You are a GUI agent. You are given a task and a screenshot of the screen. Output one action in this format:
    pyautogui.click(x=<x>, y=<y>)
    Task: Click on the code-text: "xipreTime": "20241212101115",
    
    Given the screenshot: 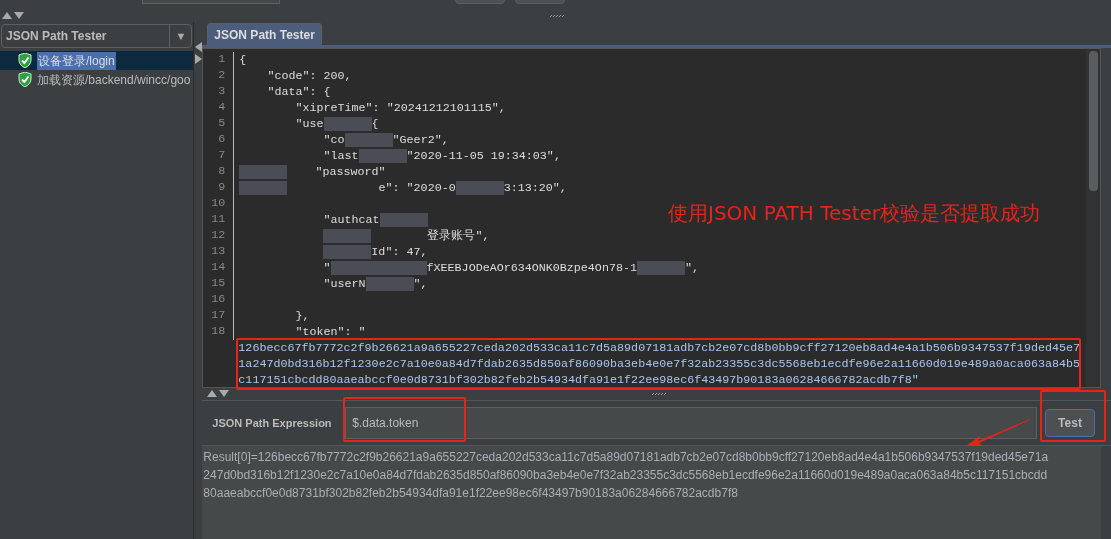 What is the action you would take?
    pyautogui.click(x=400, y=108)
    